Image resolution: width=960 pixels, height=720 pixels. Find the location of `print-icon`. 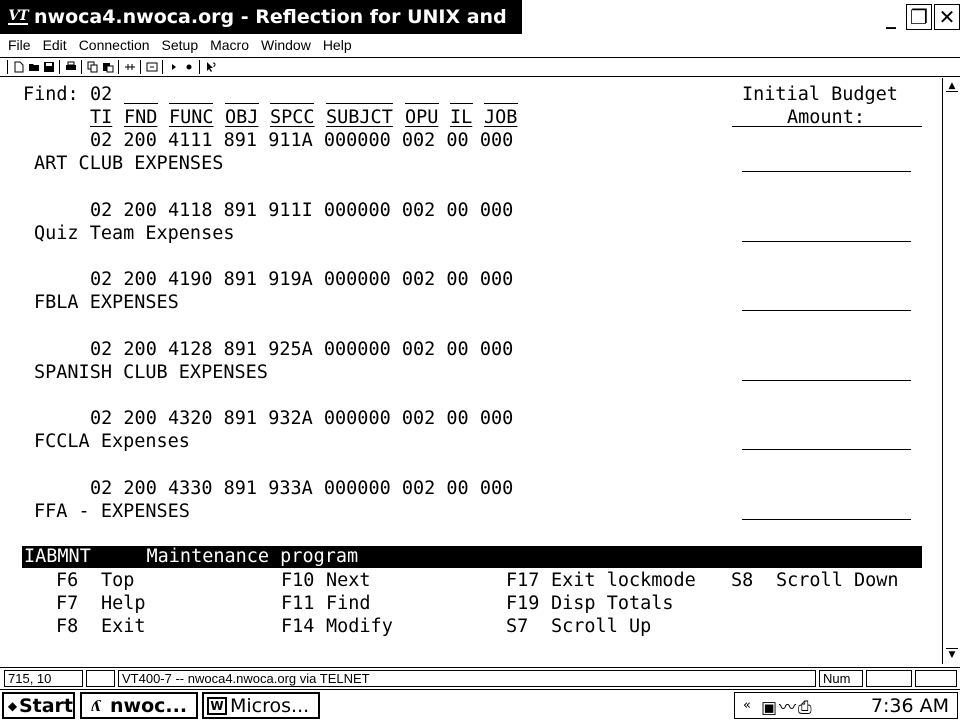

print-icon is located at coordinates (70, 67).